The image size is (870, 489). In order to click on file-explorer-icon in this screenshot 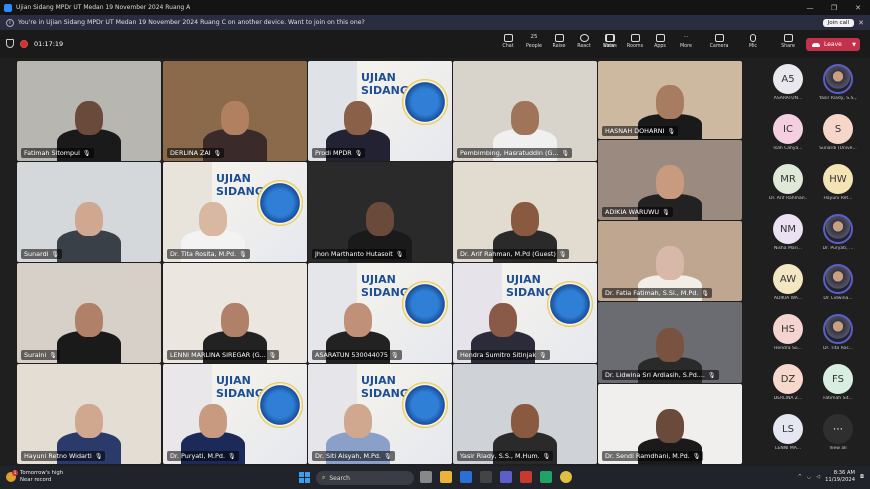, I will do `click(446, 477)`.